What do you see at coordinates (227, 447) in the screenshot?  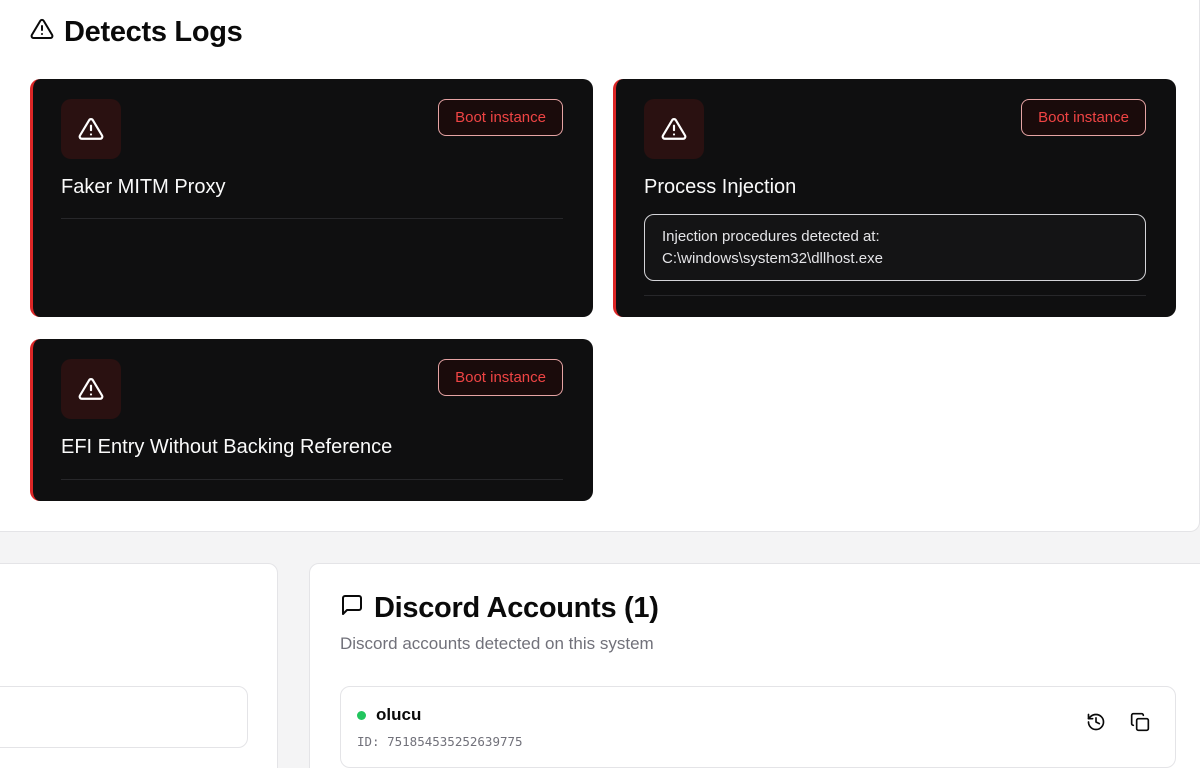 I see `detect-card-title: EFI Entry Without Backing Reference` at bounding box center [227, 447].